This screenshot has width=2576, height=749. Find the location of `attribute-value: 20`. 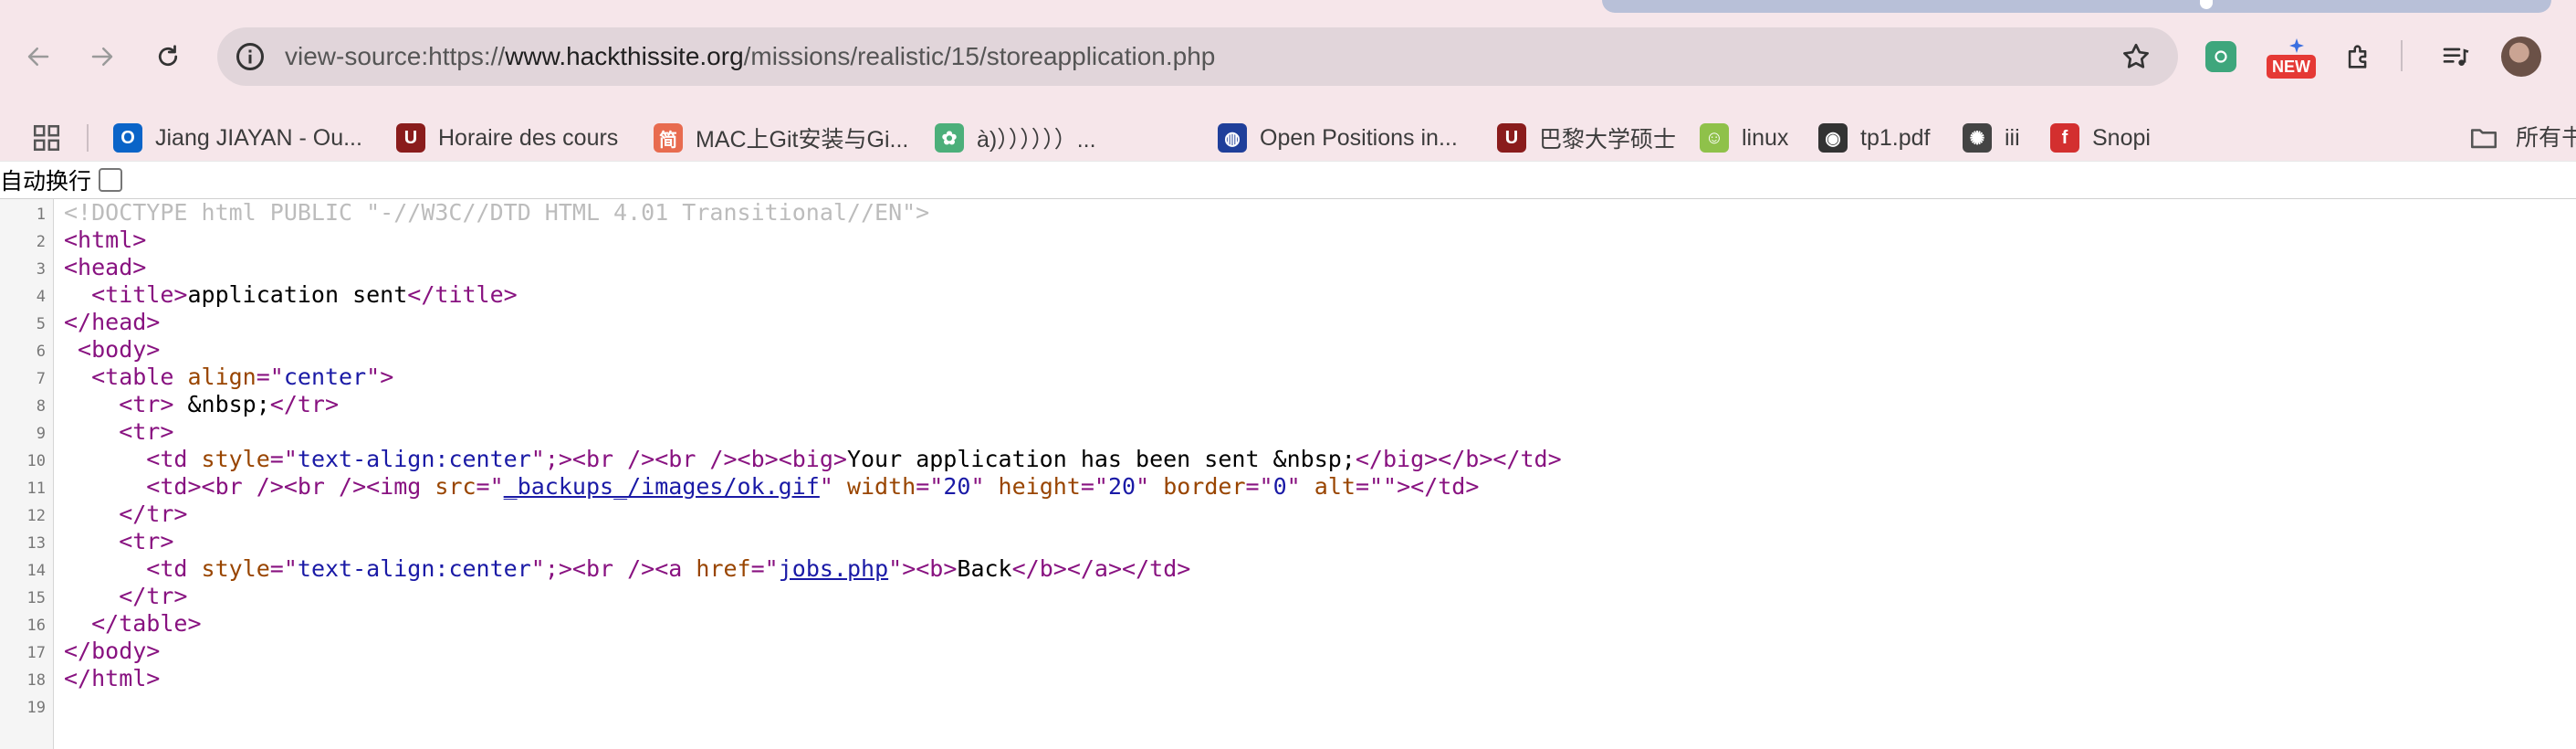

attribute-value: 20 is located at coordinates (1121, 486).